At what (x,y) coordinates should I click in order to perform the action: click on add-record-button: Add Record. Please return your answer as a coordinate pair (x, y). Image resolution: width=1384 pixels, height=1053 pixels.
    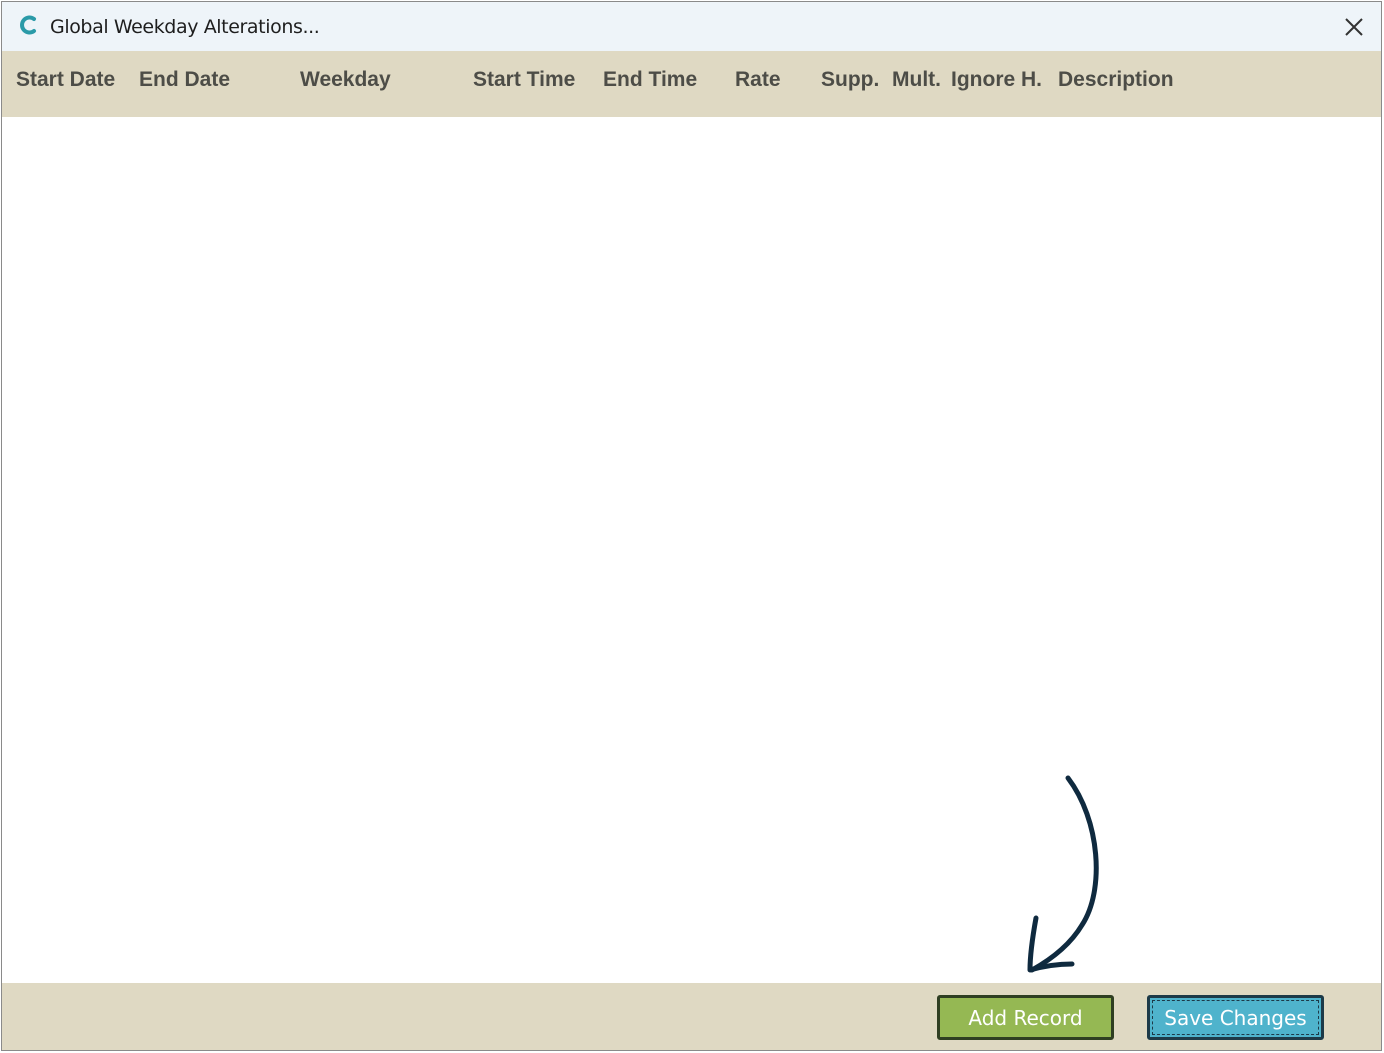
    Looking at the image, I should click on (1025, 1017).